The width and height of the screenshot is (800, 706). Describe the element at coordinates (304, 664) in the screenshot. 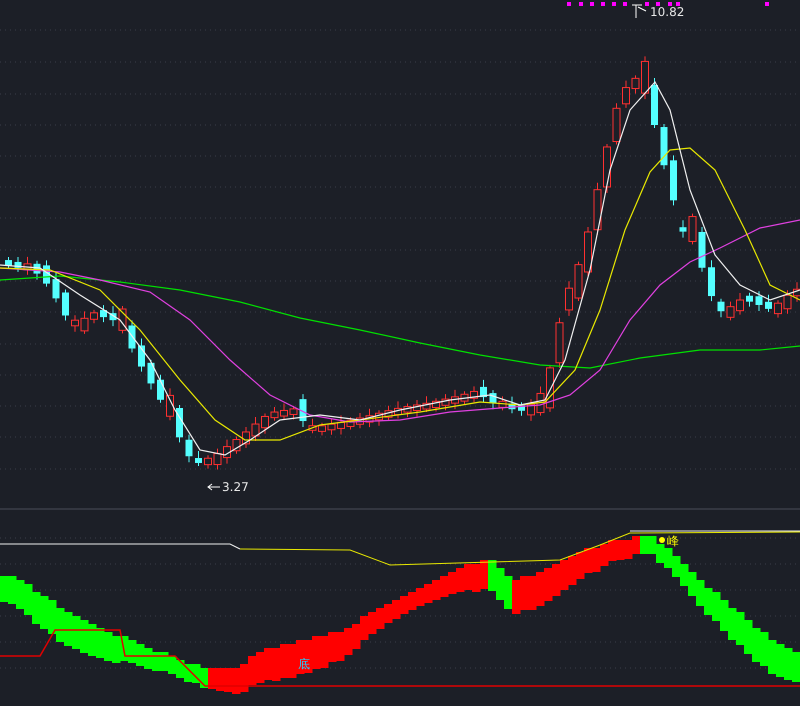

I see `bottom-label: 底` at that location.